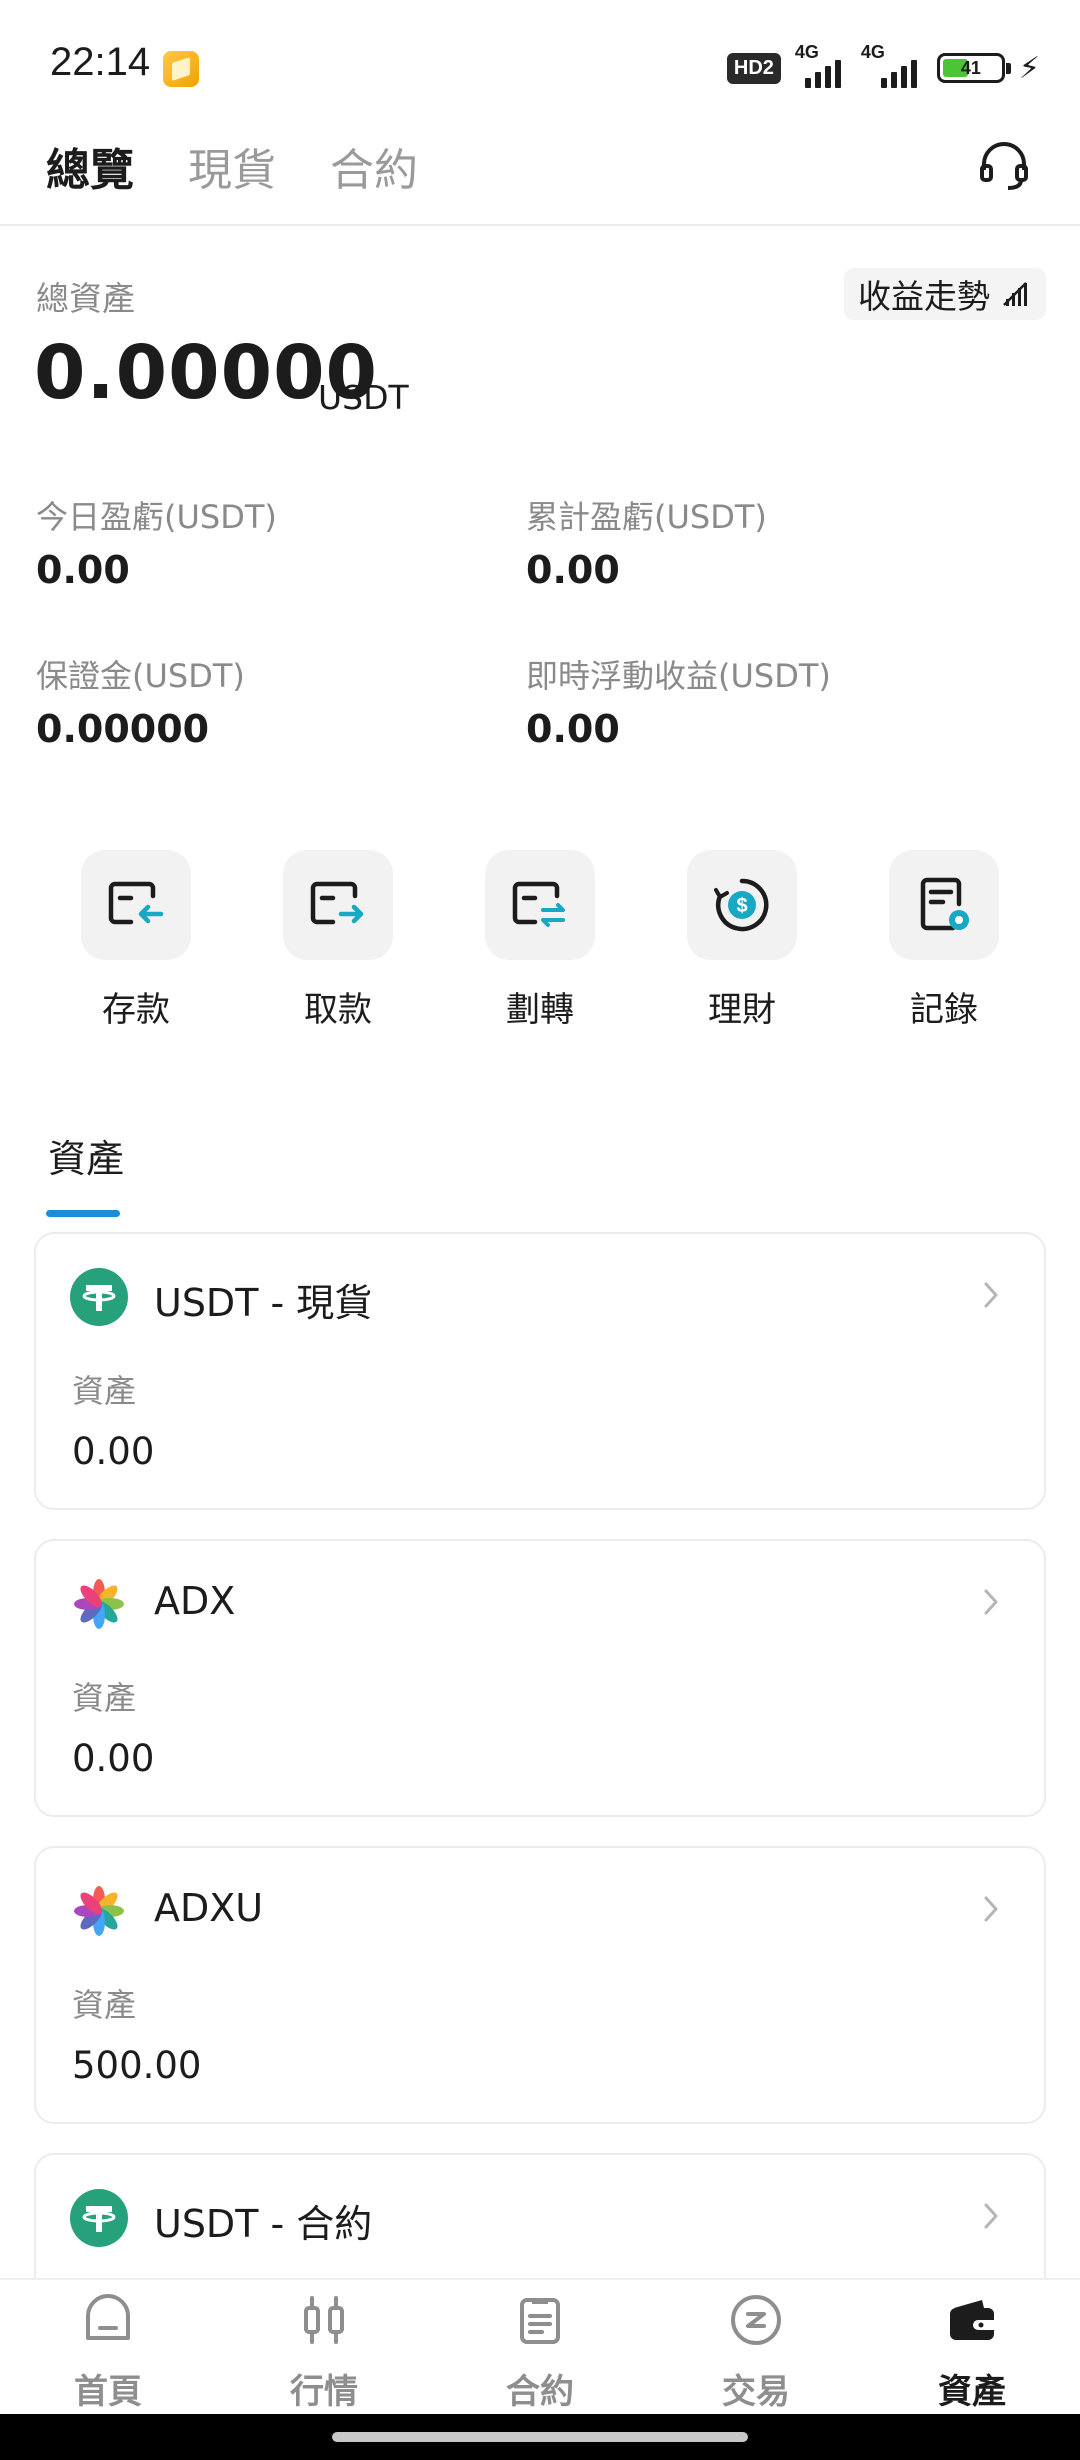 This screenshot has height=2460, width=1080. Describe the element at coordinates (540, 1678) in the screenshot. I see `asset-card-adx: ADX 資產 0.00` at that location.